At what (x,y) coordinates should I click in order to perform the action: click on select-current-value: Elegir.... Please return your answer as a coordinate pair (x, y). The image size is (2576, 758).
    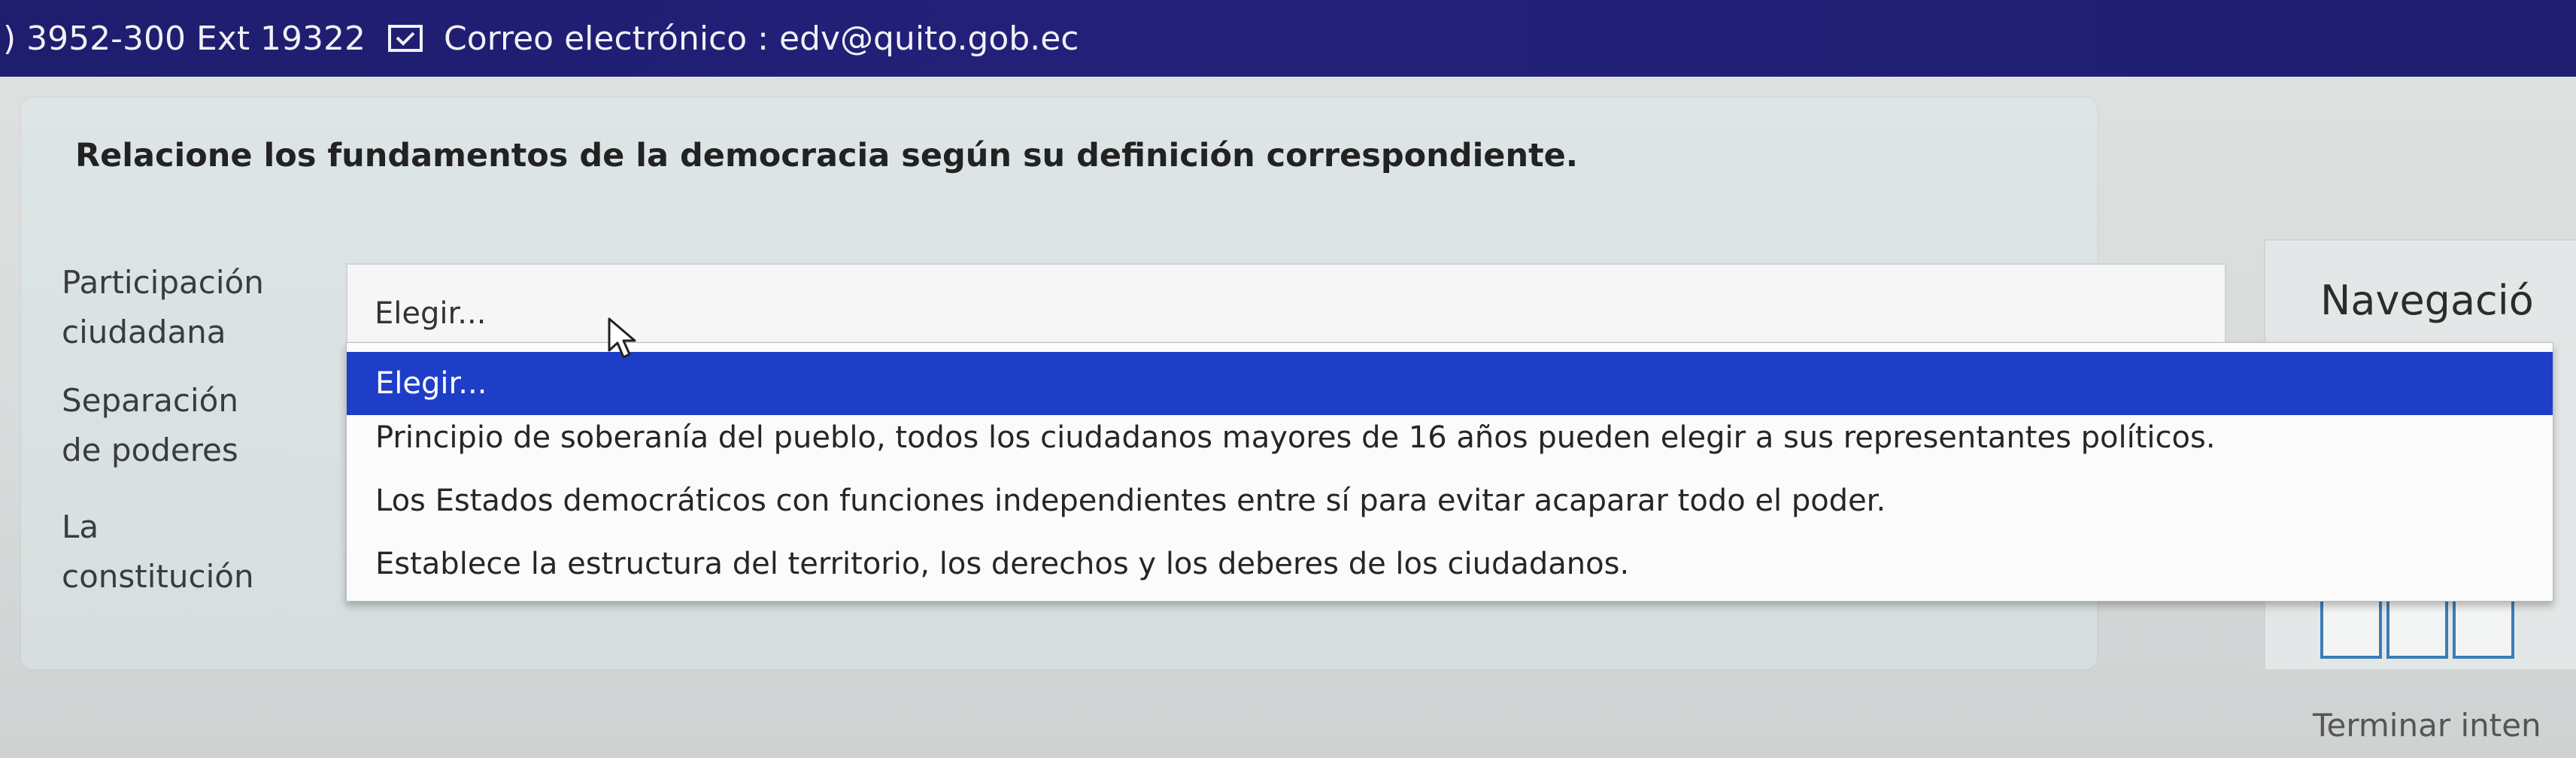
    Looking at the image, I should click on (431, 313).